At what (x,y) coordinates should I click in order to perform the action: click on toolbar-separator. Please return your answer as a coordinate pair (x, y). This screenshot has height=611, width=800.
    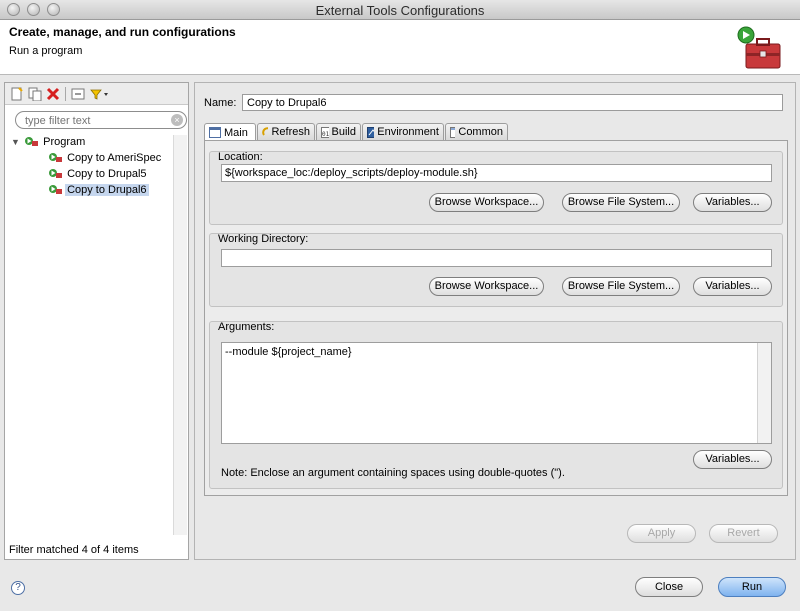
    Looking at the image, I should click on (65, 94).